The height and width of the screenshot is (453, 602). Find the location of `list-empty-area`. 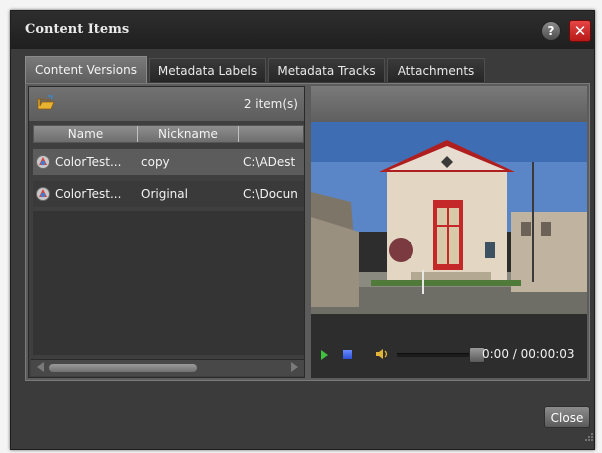

list-empty-area is located at coordinates (168, 283).